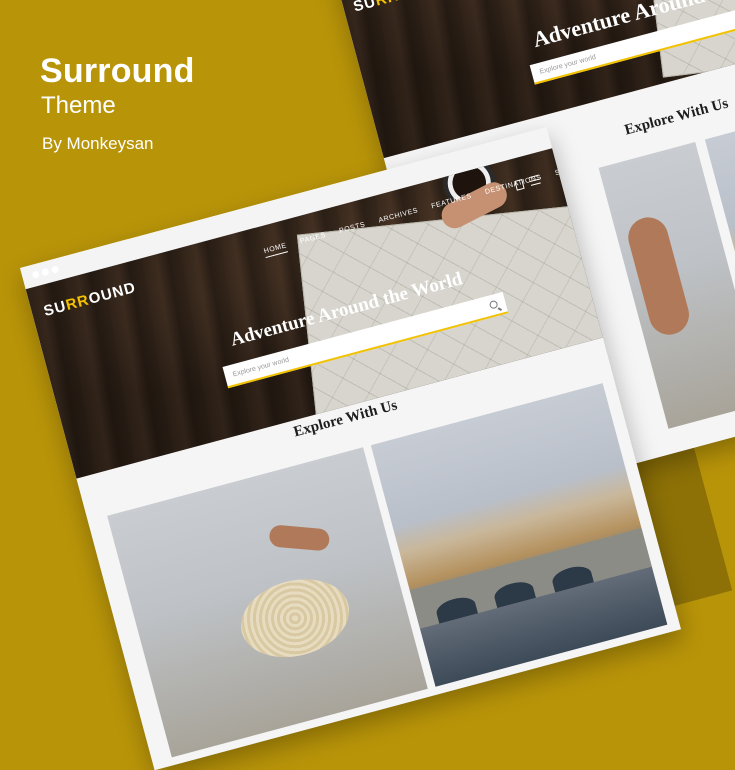 The height and width of the screenshot is (770, 735). Describe the element at coordinates (493, 304) in the screenshot. I see `search-icon` at that location.